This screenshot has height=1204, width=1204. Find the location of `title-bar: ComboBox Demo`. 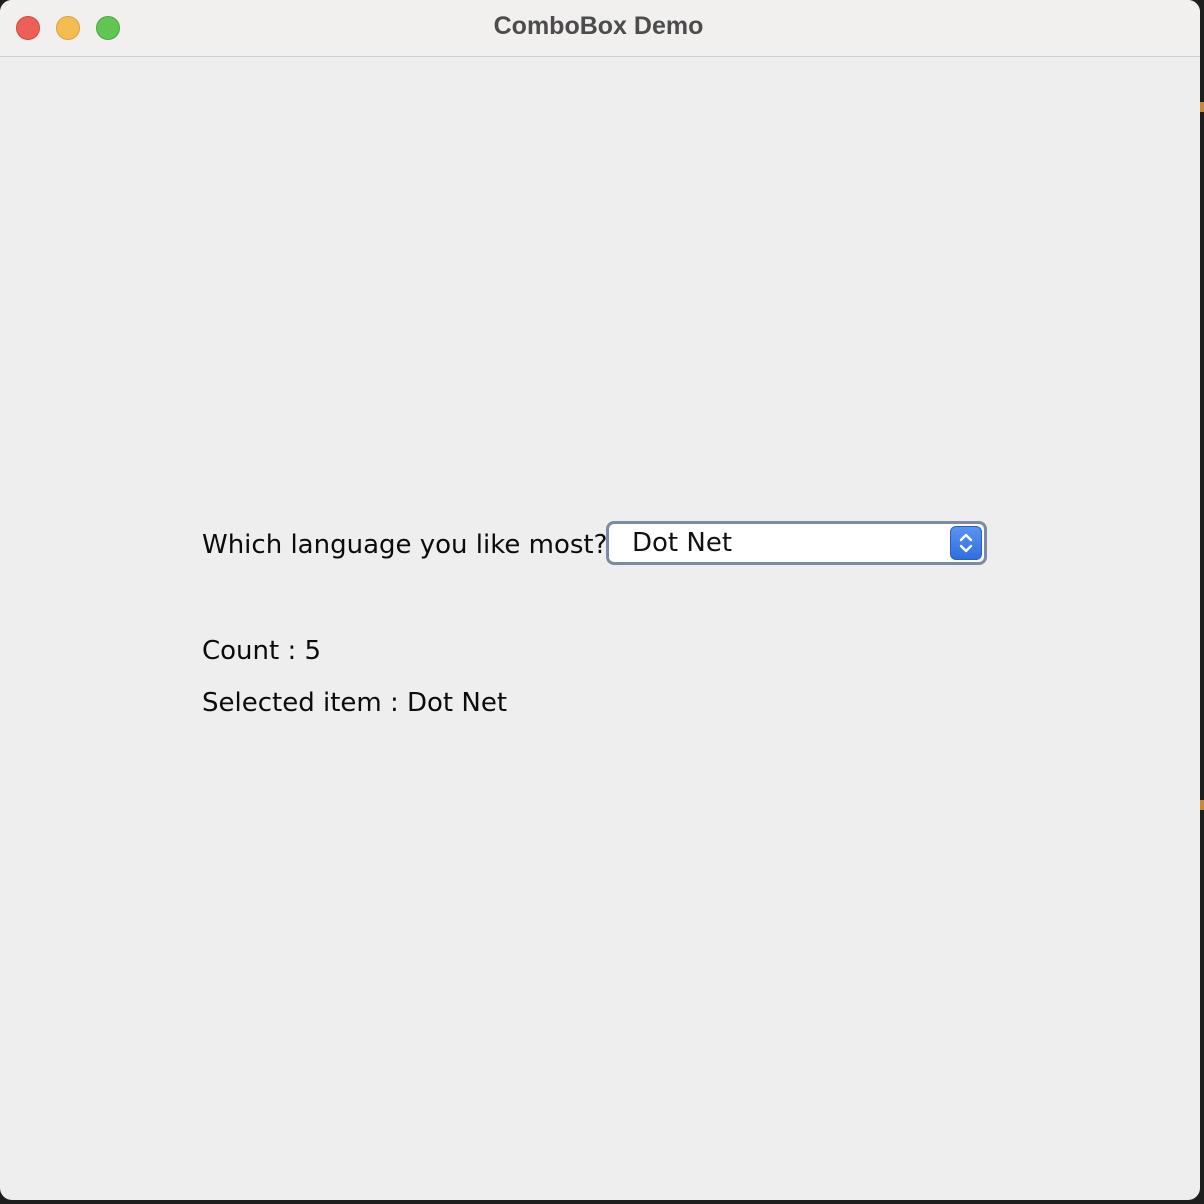

title-bar: ComboBox Demo is located at coordinates (600, 28).